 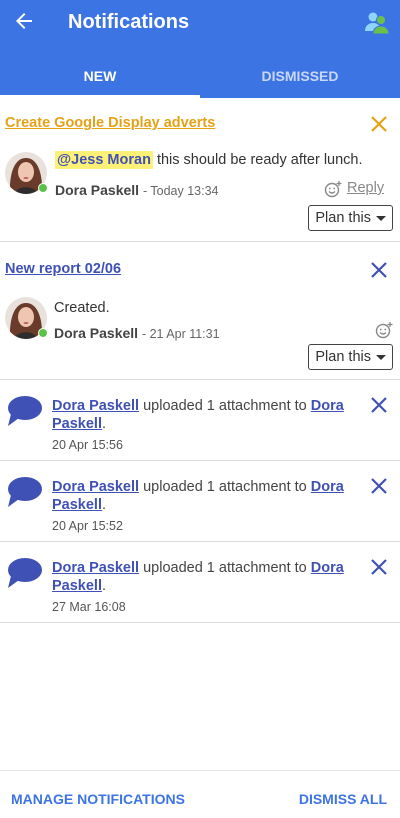 What do you see at coordinates (180, 191) in the screenshot?
I see `timestamp: - Today 13:34` at bounding box center [180, 191].